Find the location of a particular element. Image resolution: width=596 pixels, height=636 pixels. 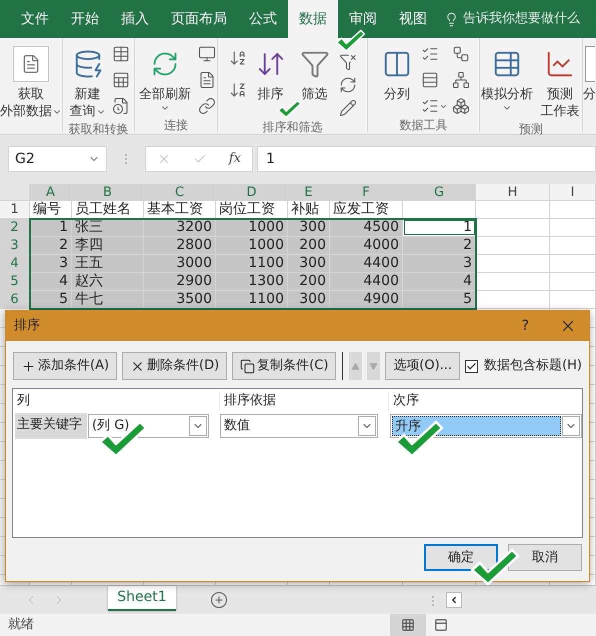

column-header: D is located at coordinates (252, 192).